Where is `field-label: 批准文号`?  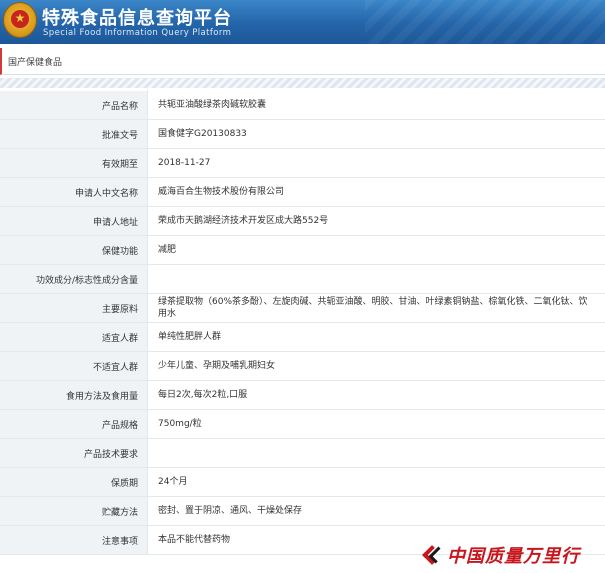 field-label: 批准文号 is located at coordinates (74, 134).